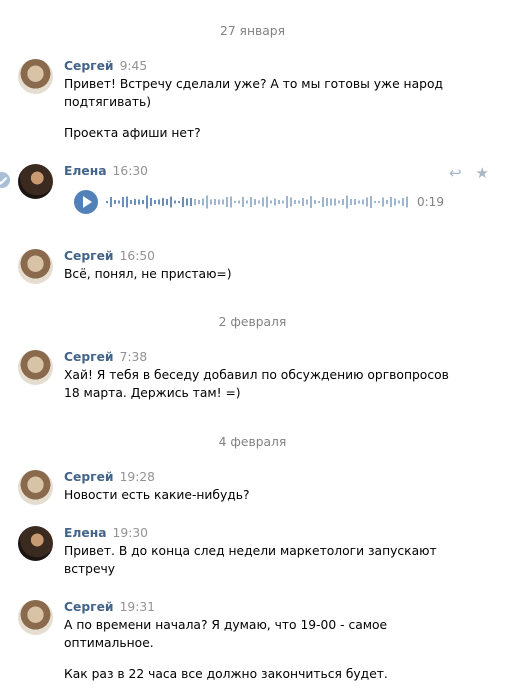 Image resolution: width=505 pixels, height=700 pixels. Describe the element at coordinates (258, 202) in the screenshot. I see `audio-waveform` at that location.